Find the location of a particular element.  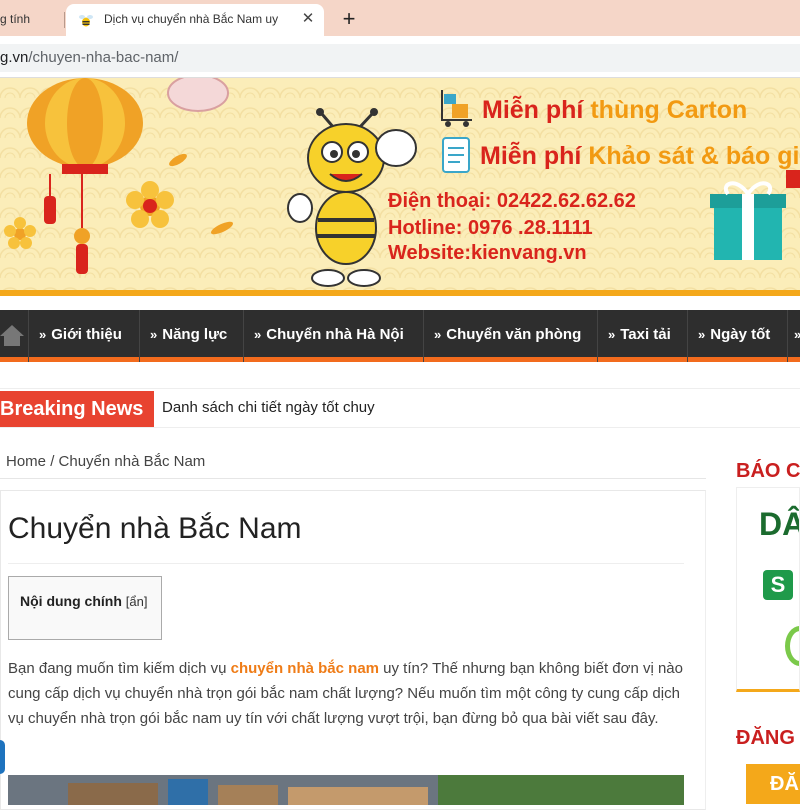

url-field: g.vn/chuyen-nha-bac-nam/ is located at coordinates (400, 58).